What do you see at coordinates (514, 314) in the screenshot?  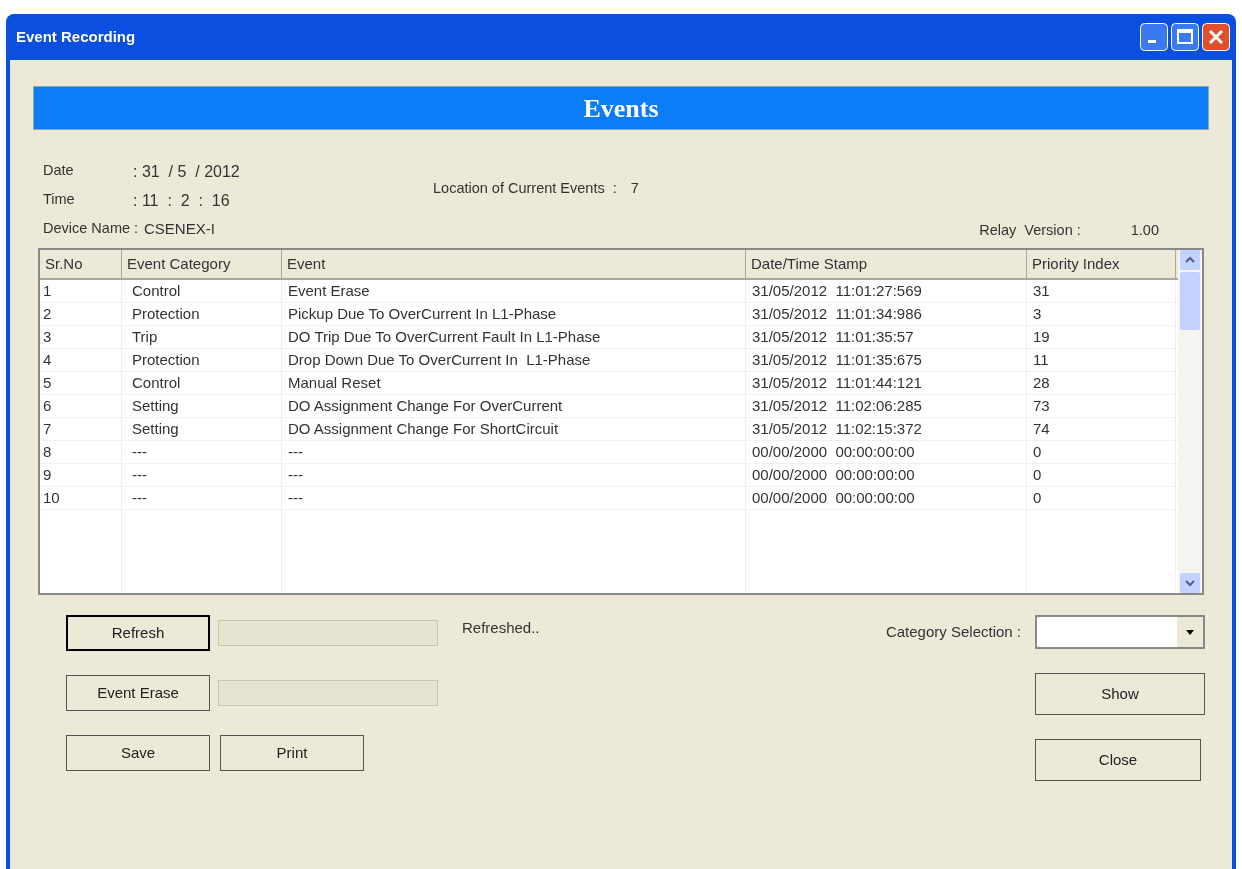 I see `table-cell: Pickup Due To OverCurrent In L1-Phase` at bounding box center [514, 314].